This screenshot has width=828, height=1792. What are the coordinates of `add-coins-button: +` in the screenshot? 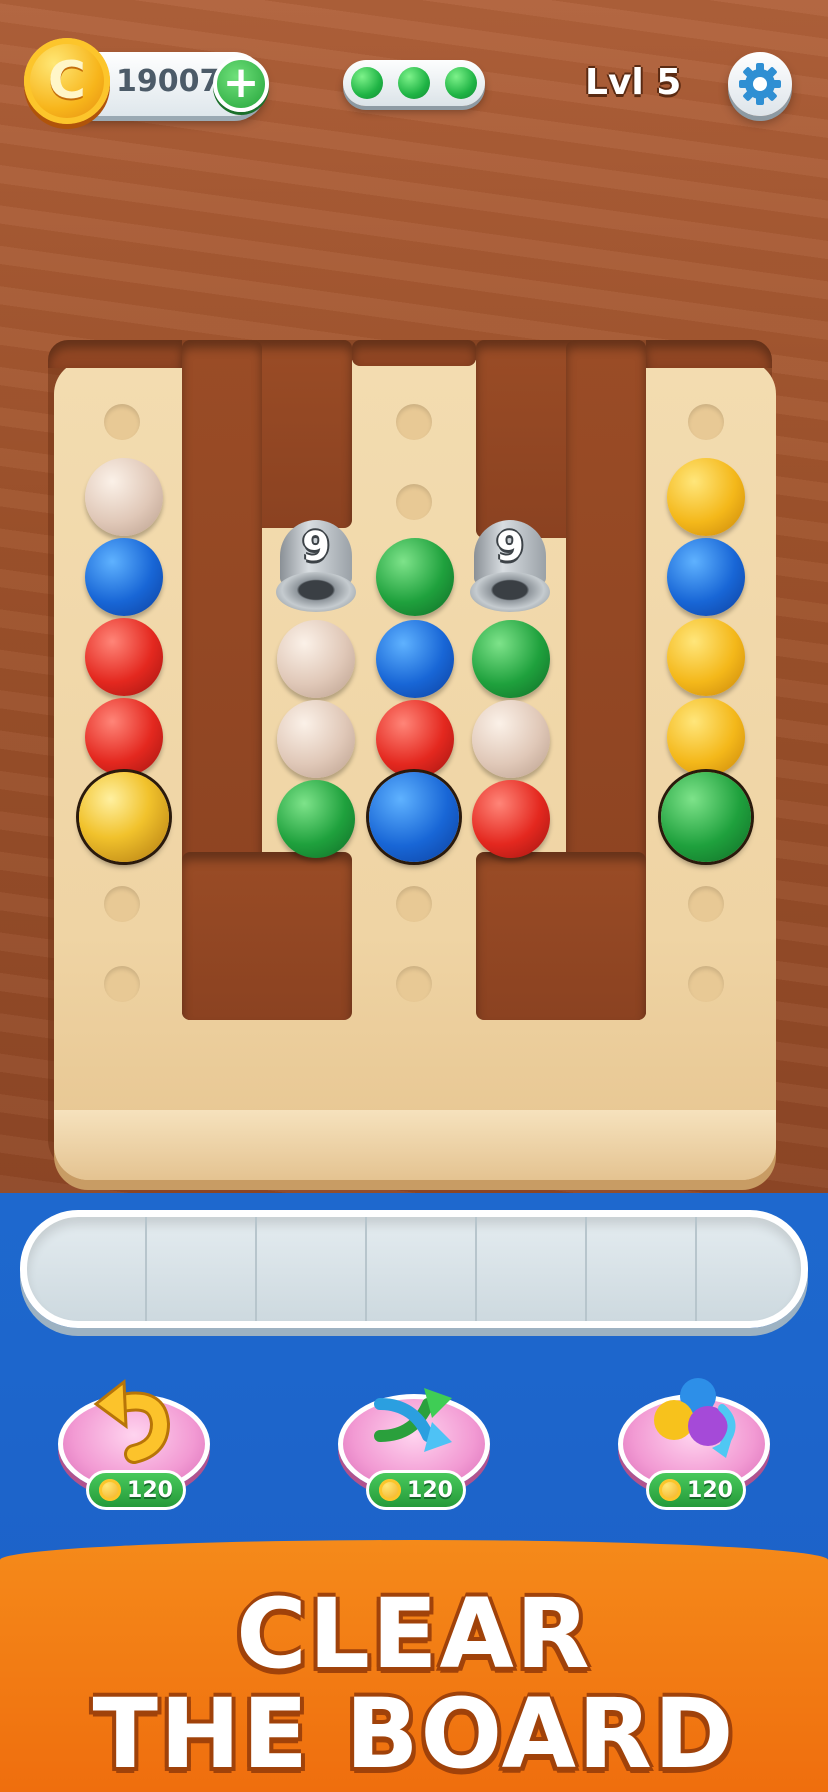 It's located at (241, 84).